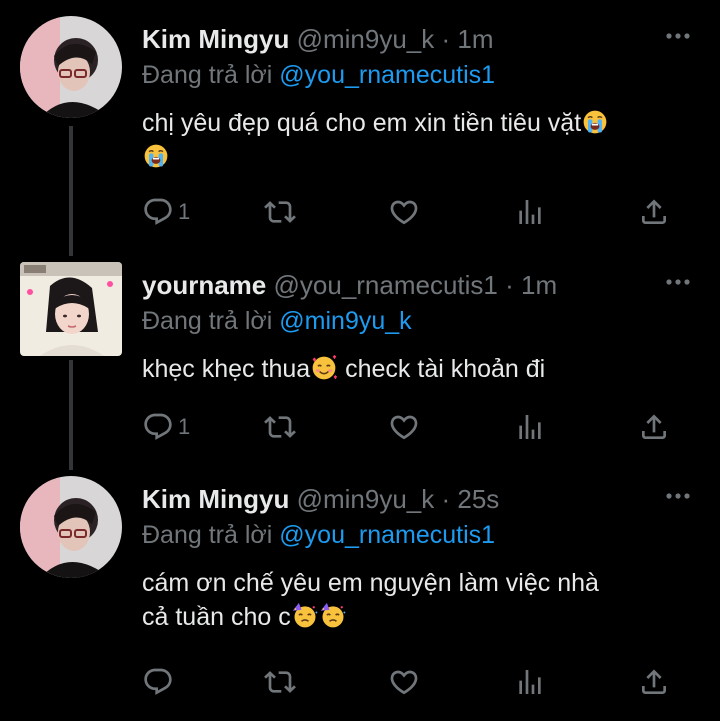 This screenshot has height=721, width=720. Describe the element at coordinates (216, 617) in the screenshot. I see `tweet-text-line-2: cả tuần cho c` at that location.